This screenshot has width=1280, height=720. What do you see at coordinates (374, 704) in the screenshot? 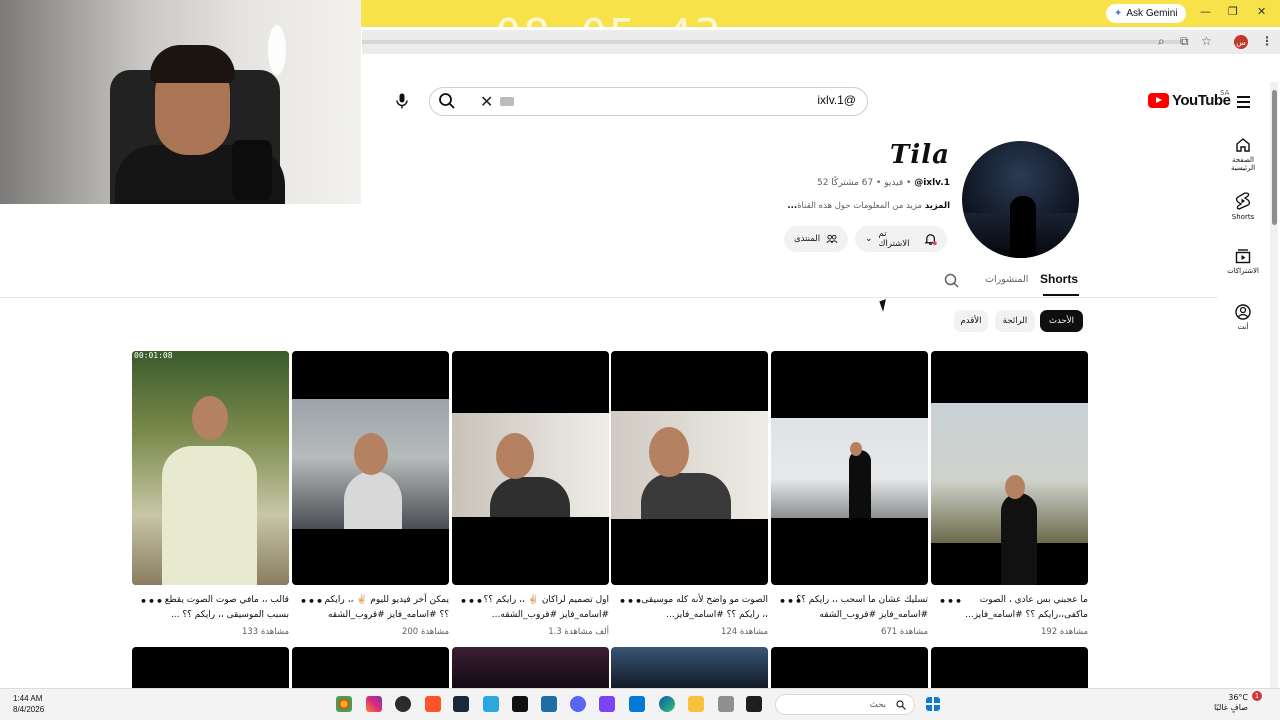
I see `instagram-icon` at bounding box center [374, 704].